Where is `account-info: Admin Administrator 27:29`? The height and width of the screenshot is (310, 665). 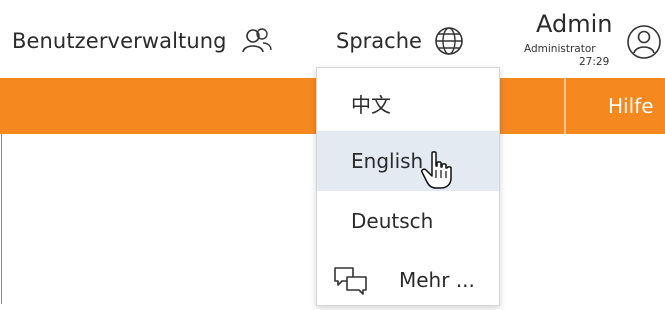
account-info: Admin Administrator 27:29 is located at coordinates (574, 45).